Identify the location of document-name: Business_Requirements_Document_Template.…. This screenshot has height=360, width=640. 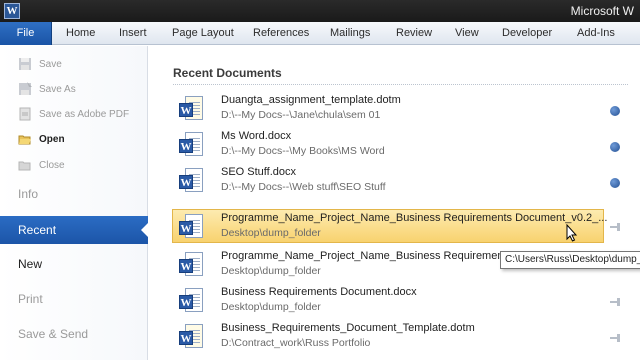
(348, 328).